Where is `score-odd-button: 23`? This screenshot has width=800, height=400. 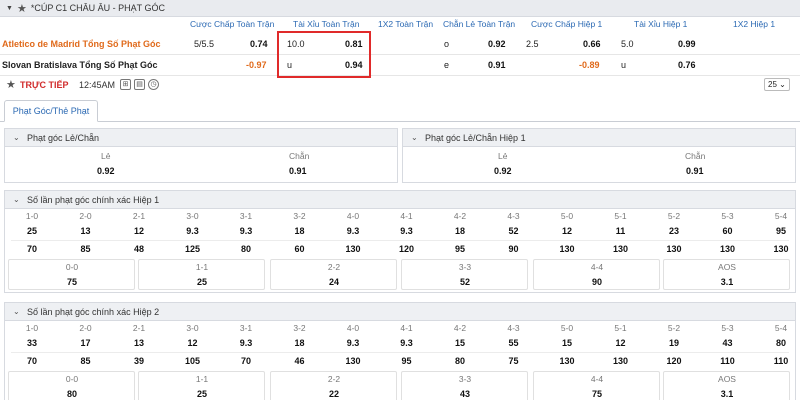
score-odd-button: 23 is located at coordinates (674, 231).